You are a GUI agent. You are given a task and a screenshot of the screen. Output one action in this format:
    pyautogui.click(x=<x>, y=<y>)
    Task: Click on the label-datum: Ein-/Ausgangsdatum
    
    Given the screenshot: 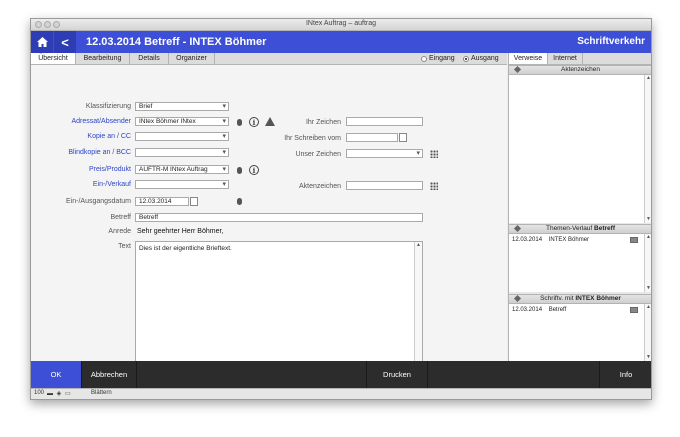 What is the action you would take?
    pyautogui.click(x=98, y=201)
    